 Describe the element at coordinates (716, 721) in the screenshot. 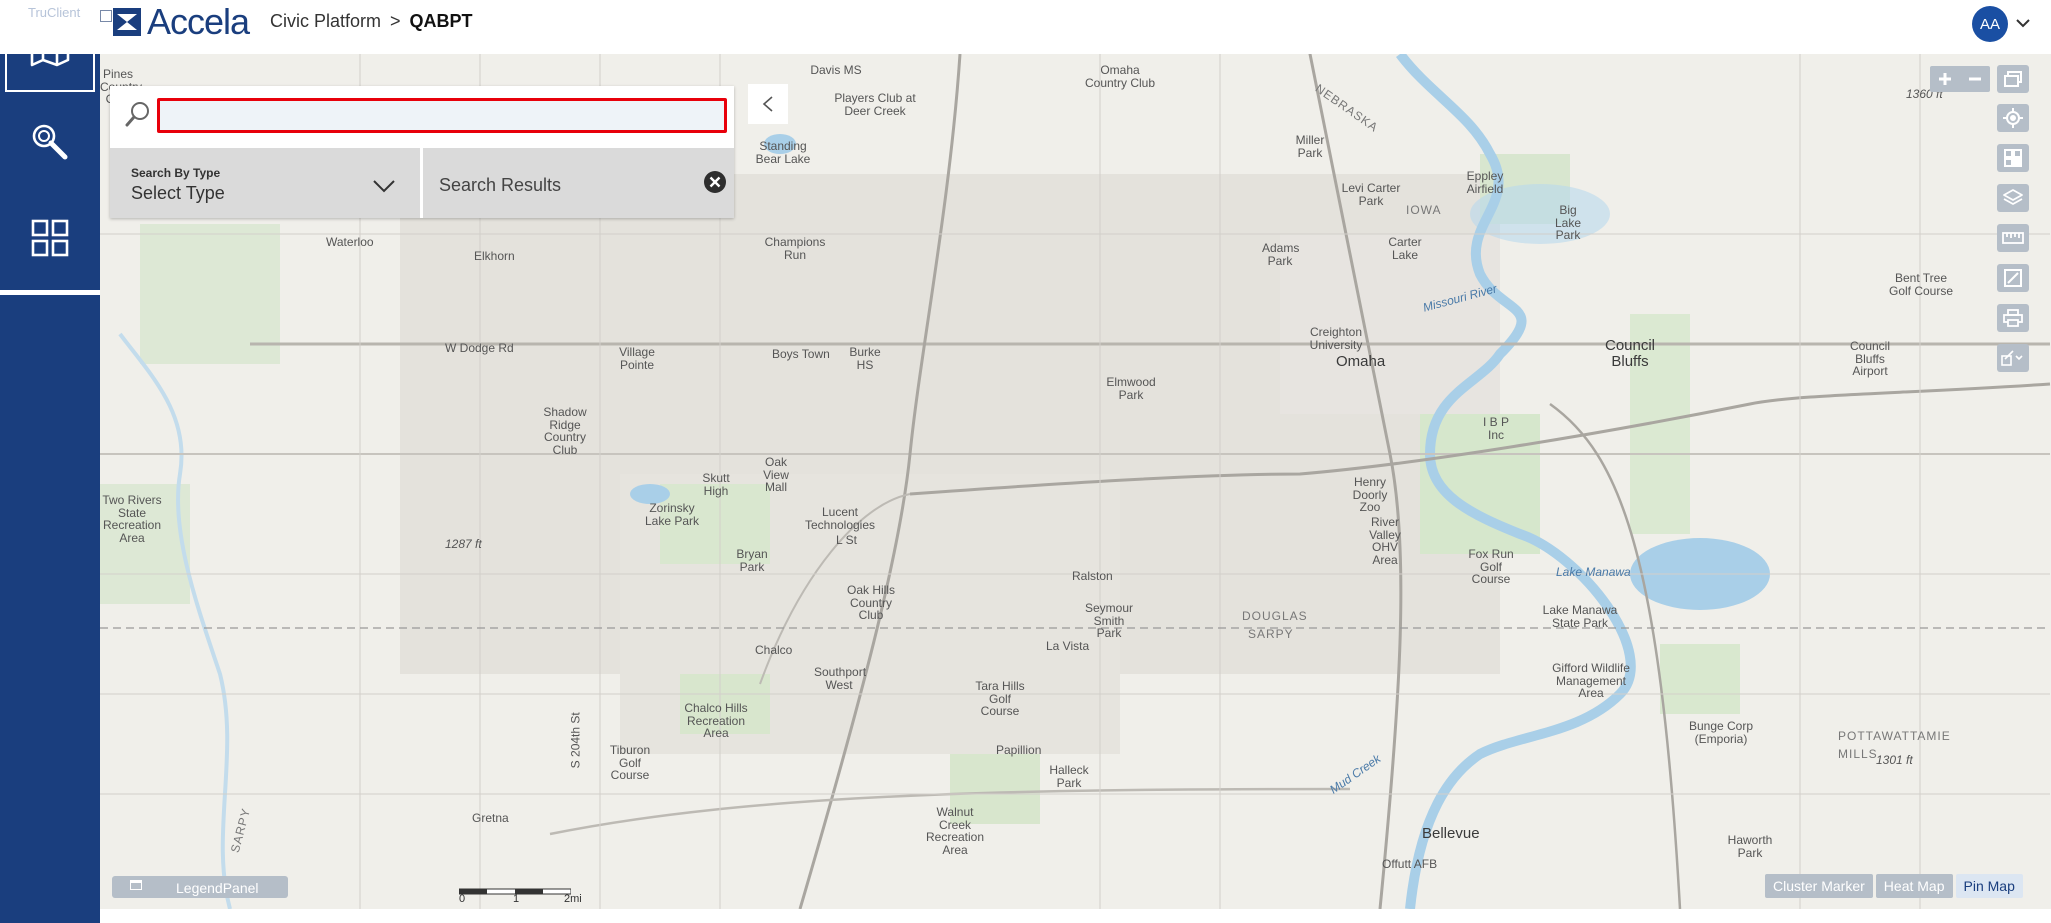

I see `map-label: Chalco Hills Recreation Area` at that location.